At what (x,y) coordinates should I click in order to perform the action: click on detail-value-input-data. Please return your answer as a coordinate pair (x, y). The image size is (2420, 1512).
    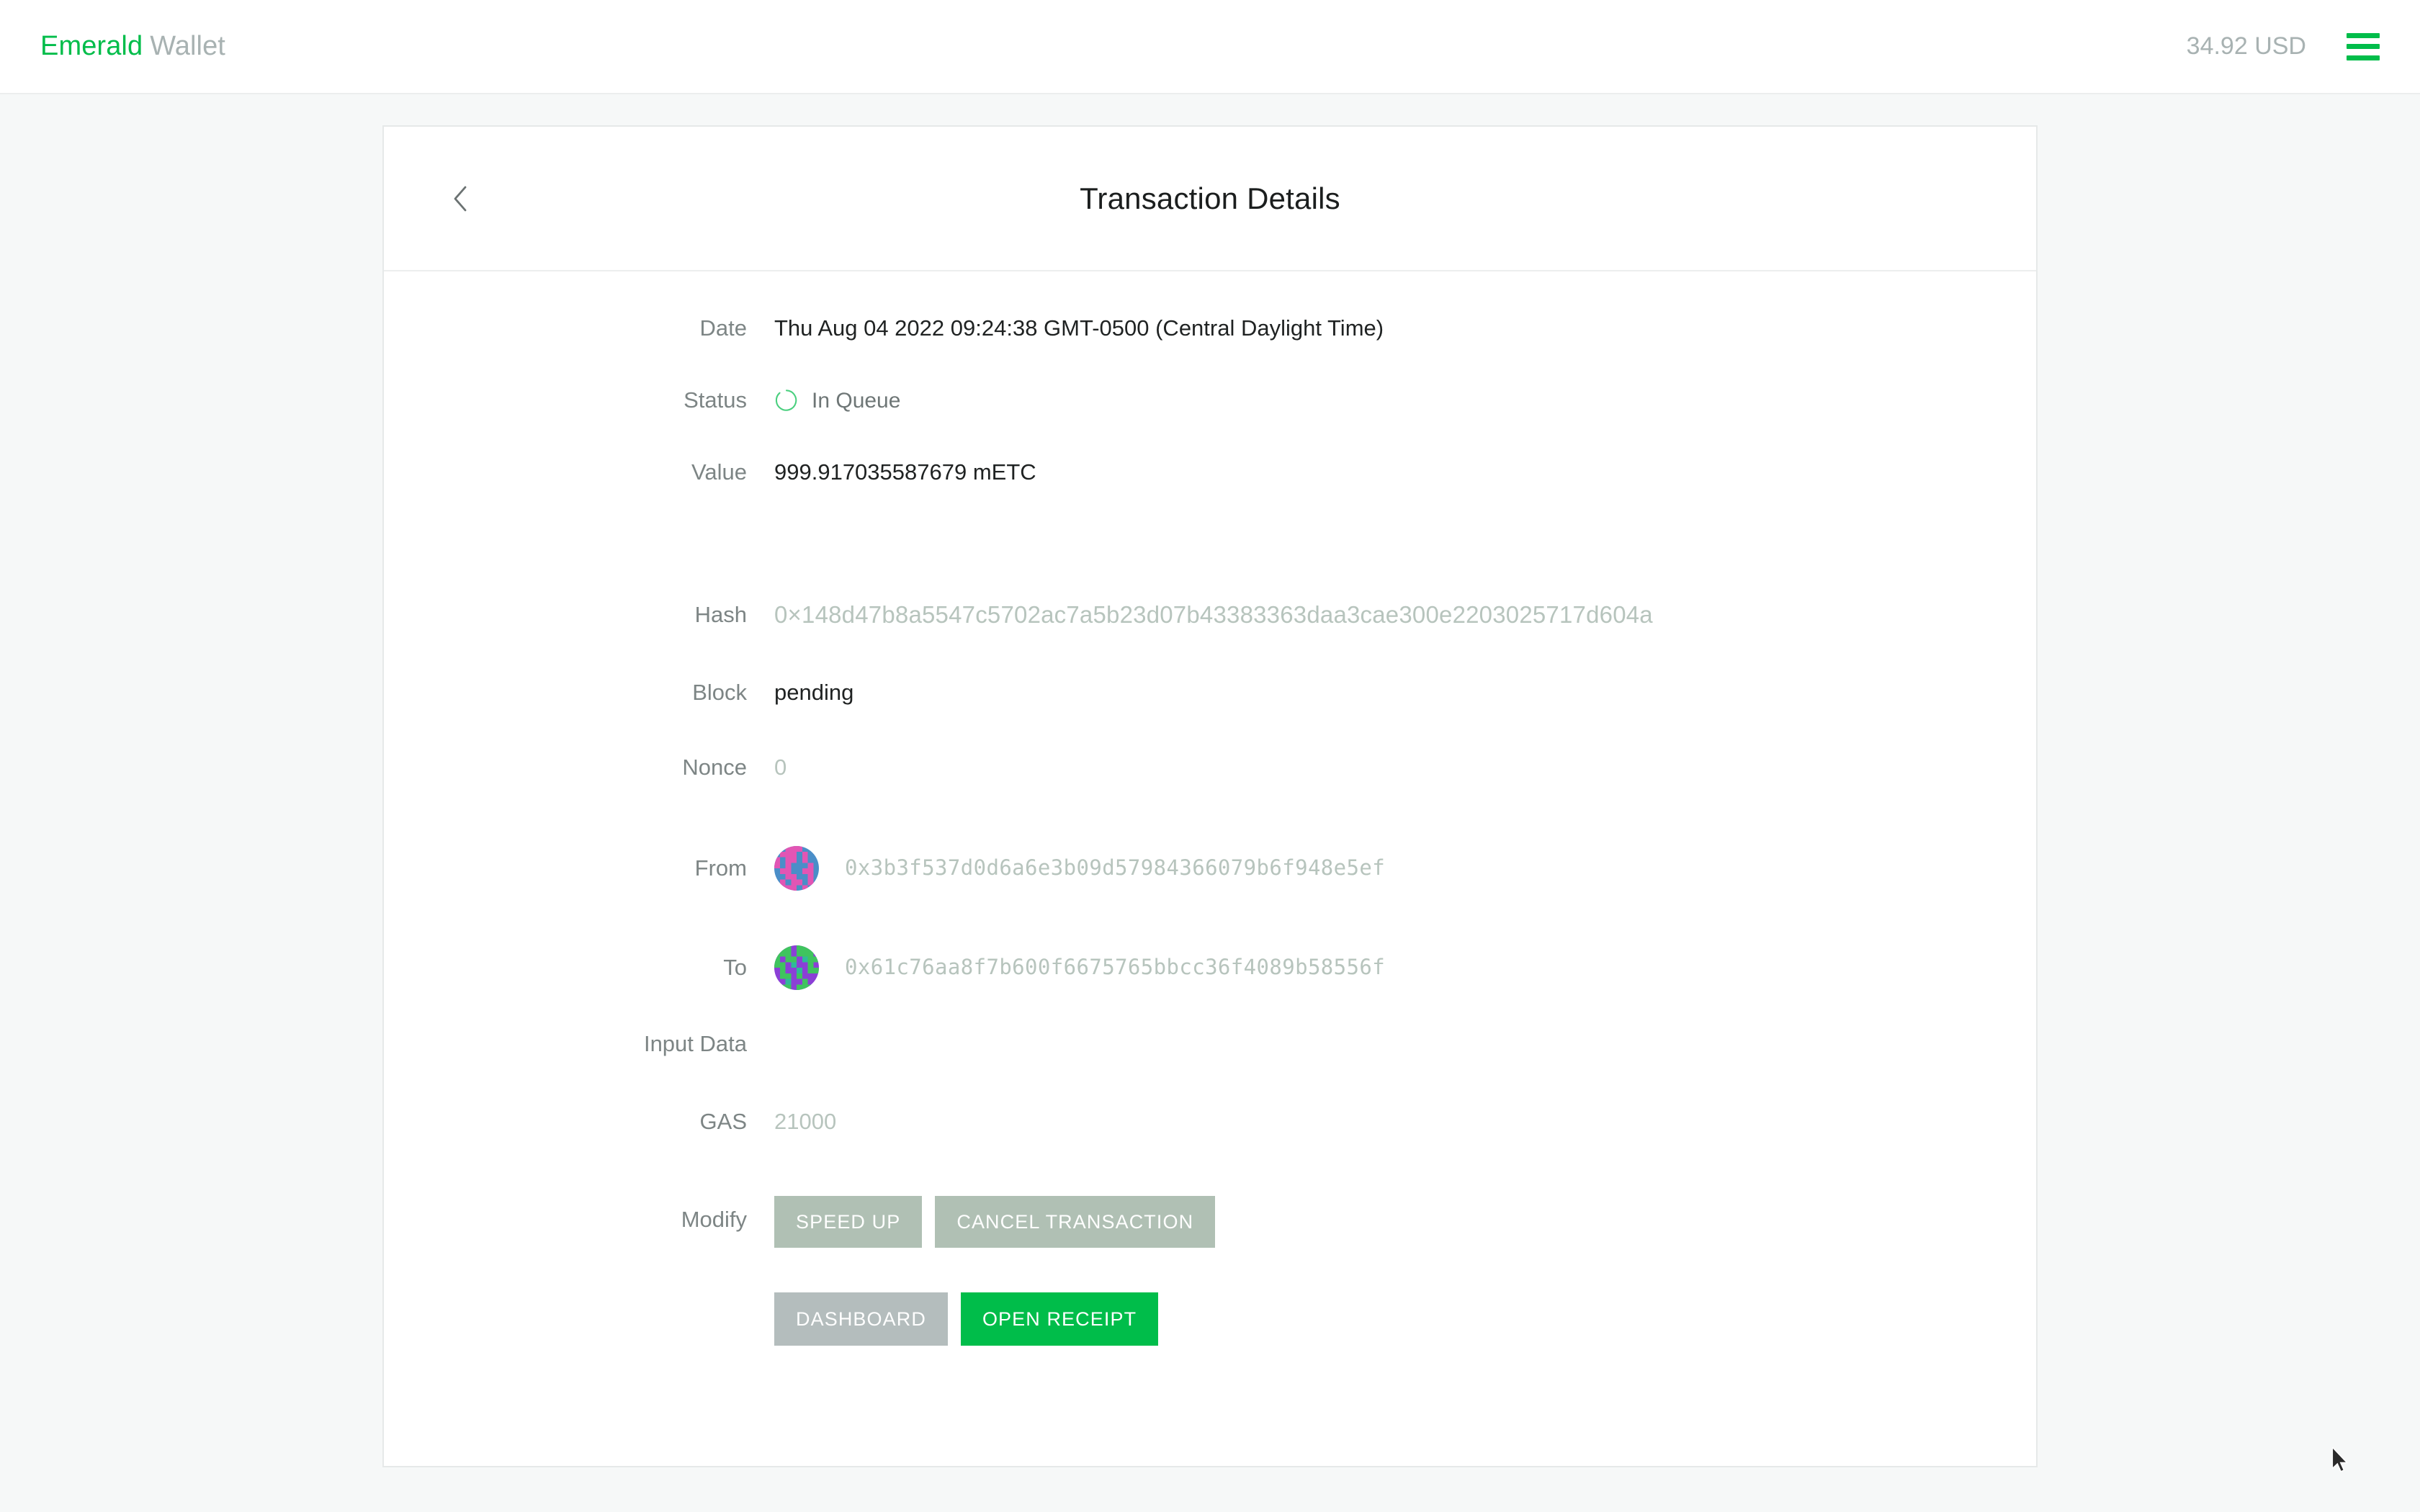
    Looking at the image, I should click on (1405, 1042).